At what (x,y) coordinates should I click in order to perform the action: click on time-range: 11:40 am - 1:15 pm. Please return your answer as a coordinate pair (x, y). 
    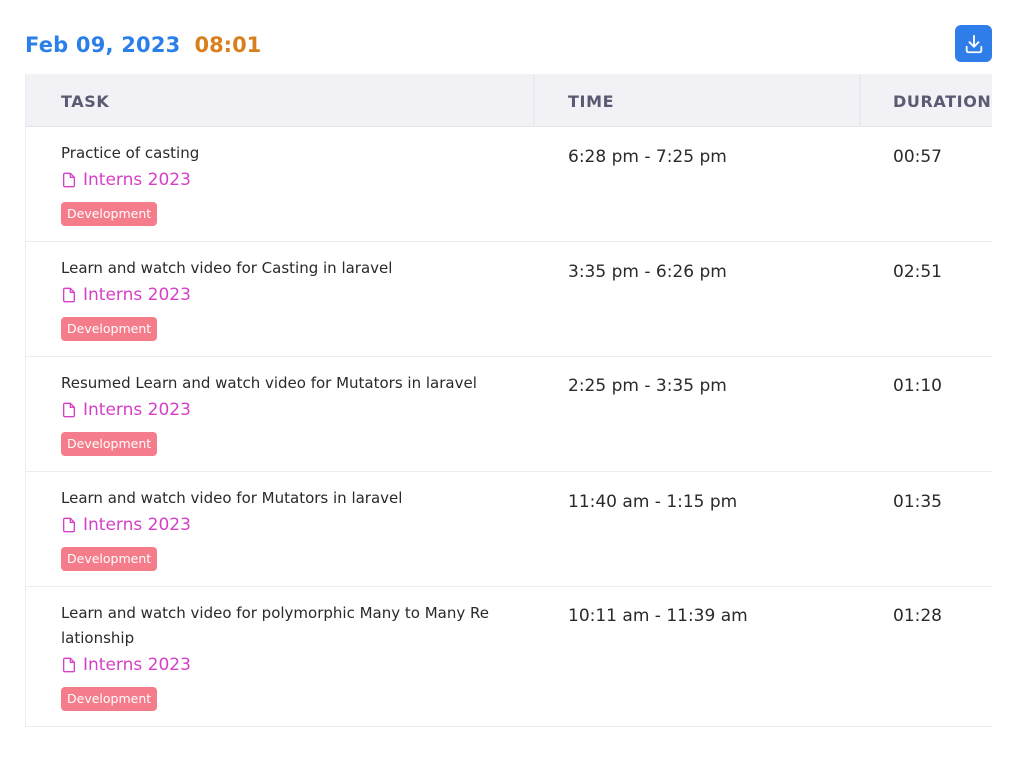
    Looking at the image, I should click on (653, 502).